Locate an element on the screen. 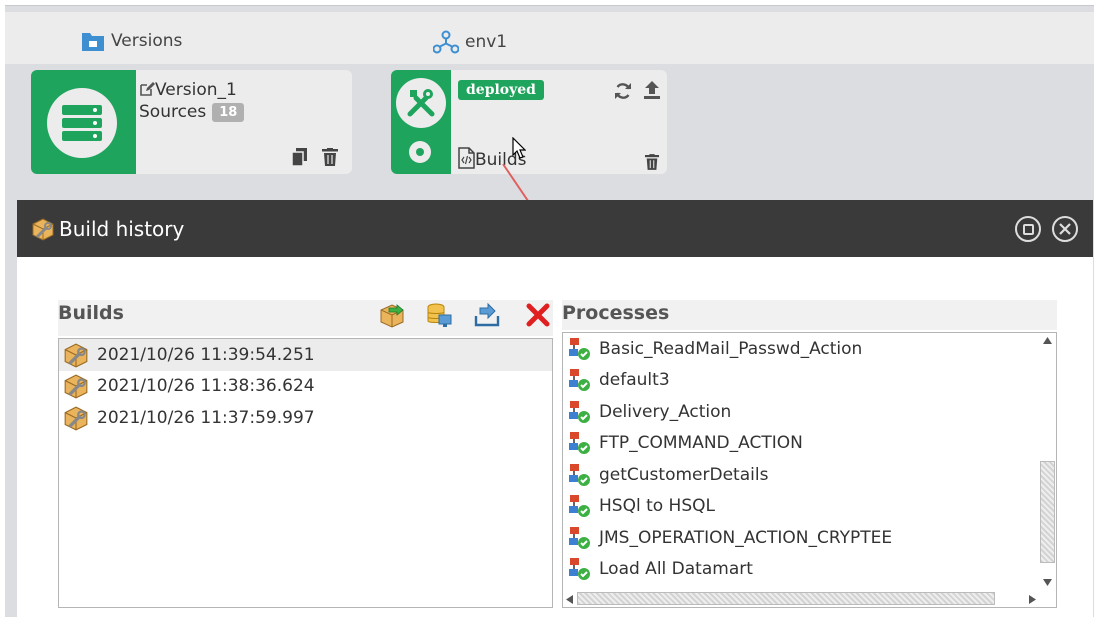 This screenshot has width=1099, height=620. list-item: HSQl to HSQL is located at coordinates (809, 507).